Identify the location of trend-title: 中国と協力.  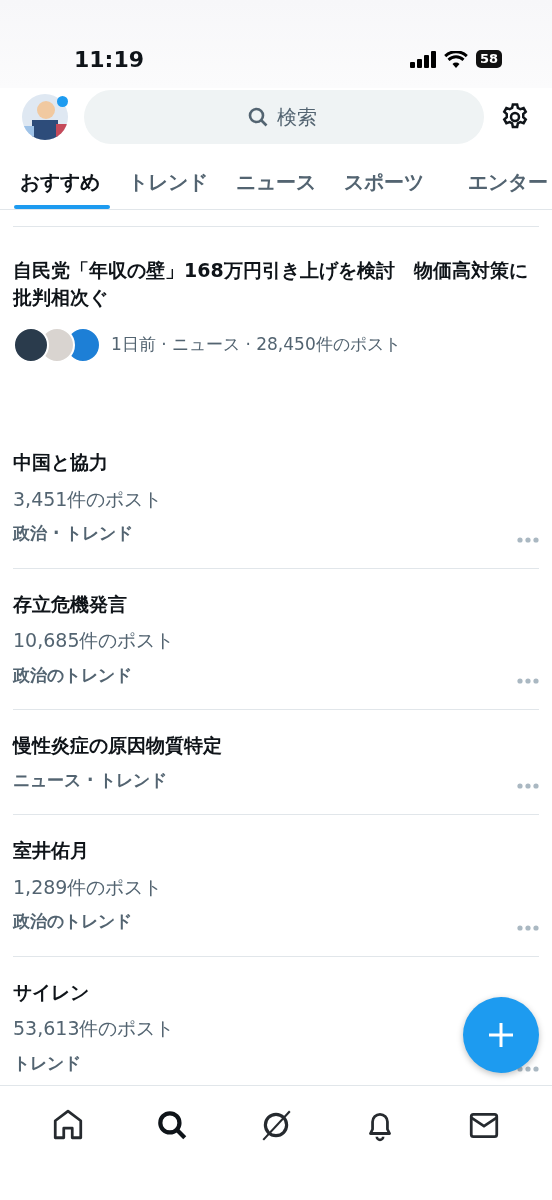
(88, 462).